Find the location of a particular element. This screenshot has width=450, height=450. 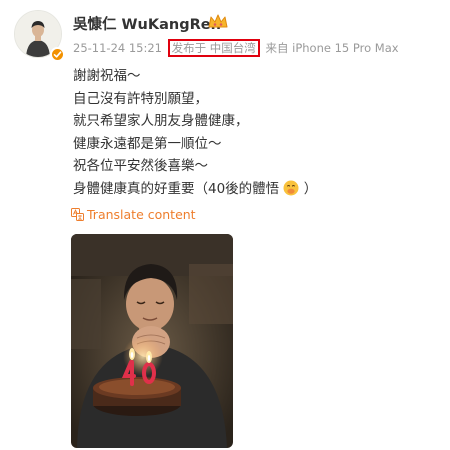

post-last-line: 身體健康真的好重要（40後的體悟 ） is located at coordinates (195, 191).